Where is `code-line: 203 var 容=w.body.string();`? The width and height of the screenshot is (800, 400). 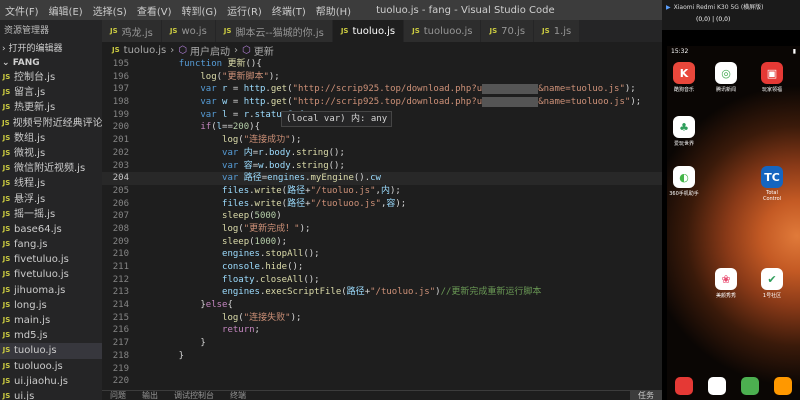 code-line: 203 var 容=w.body.string(); is located at coordinates (382, 166).